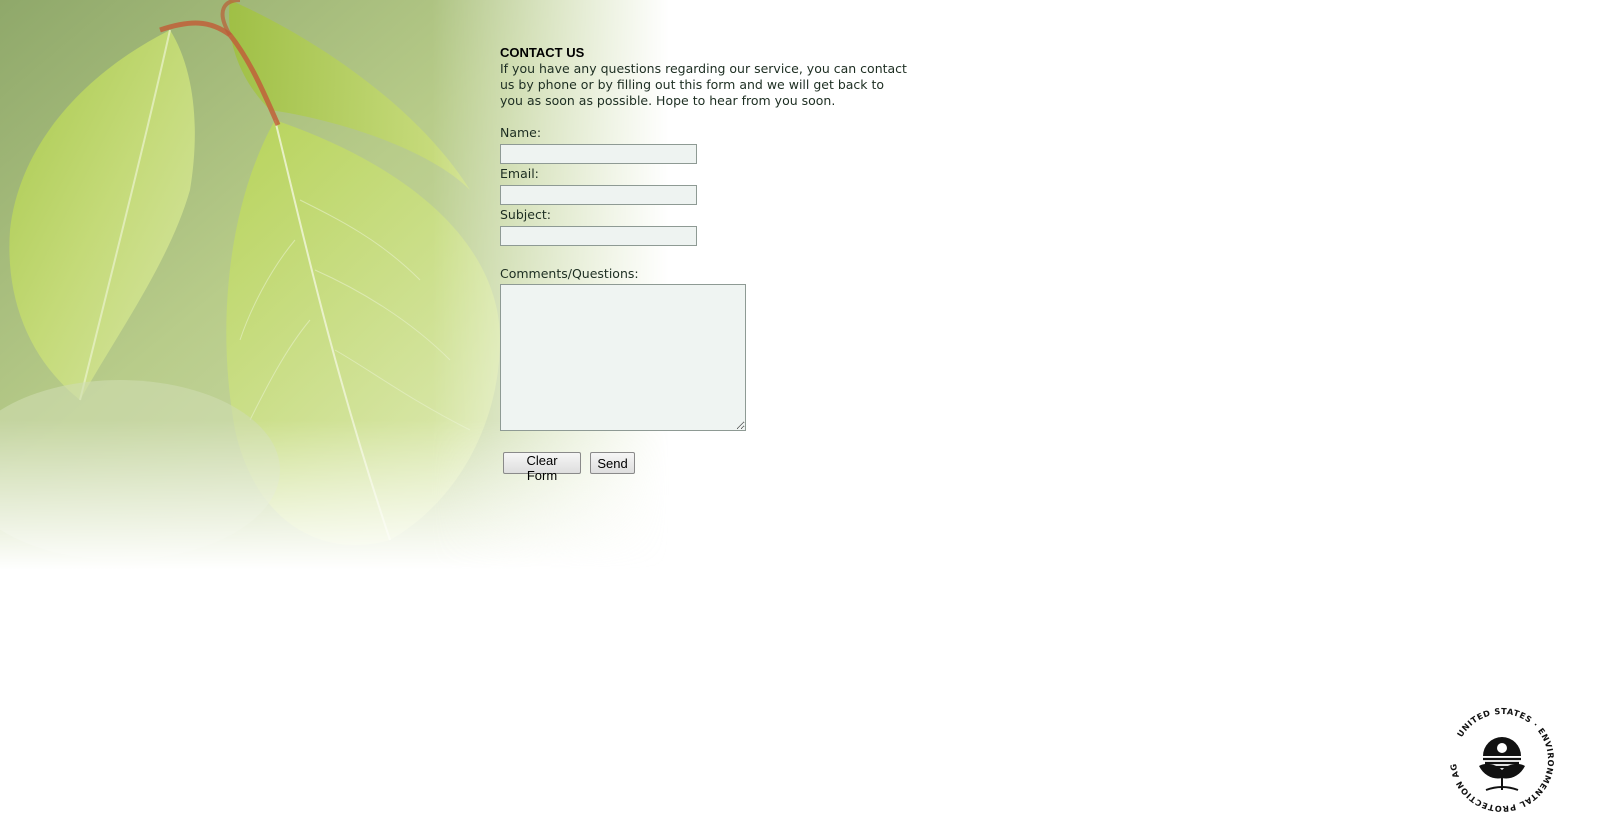  What do you see at coordinates (711, 467) in the screenshot?
I see `form-buttons: Clear Form Send` at bounding box center [711, 467].